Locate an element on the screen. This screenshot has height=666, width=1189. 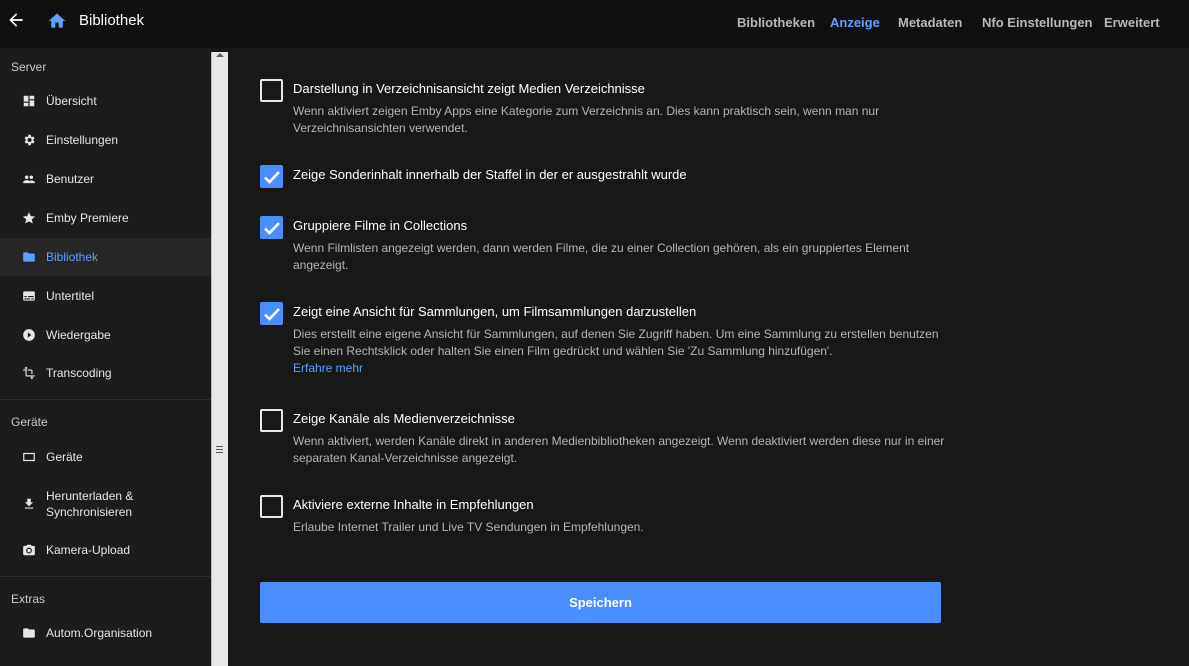
sidebar-item-autom-organisation: Autom.Organisation is located at coordinates (105, 633).